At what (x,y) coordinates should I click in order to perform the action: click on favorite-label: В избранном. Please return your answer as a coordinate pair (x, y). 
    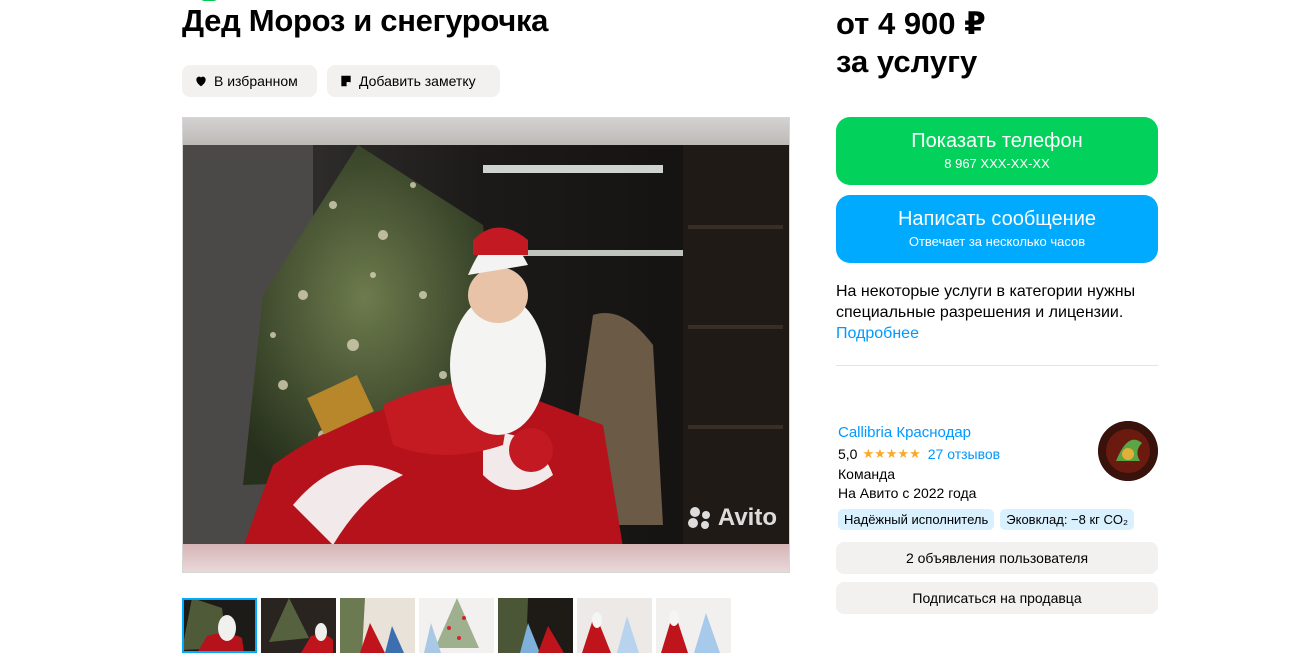
    Looking at the image, I should click on (256, 81).